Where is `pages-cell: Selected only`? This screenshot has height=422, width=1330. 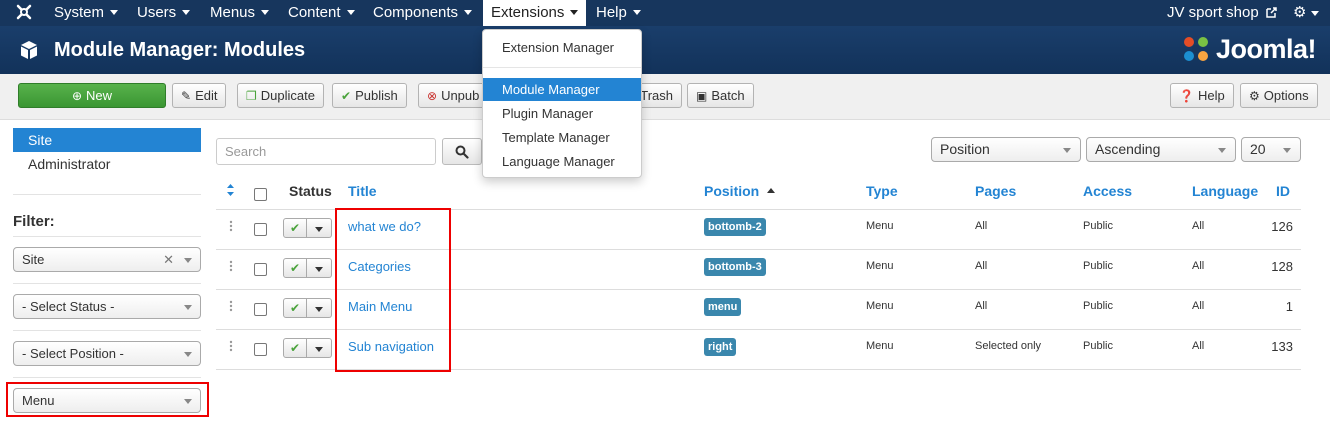
pages-cell: Selected only is located at coordinates (1008, 346).